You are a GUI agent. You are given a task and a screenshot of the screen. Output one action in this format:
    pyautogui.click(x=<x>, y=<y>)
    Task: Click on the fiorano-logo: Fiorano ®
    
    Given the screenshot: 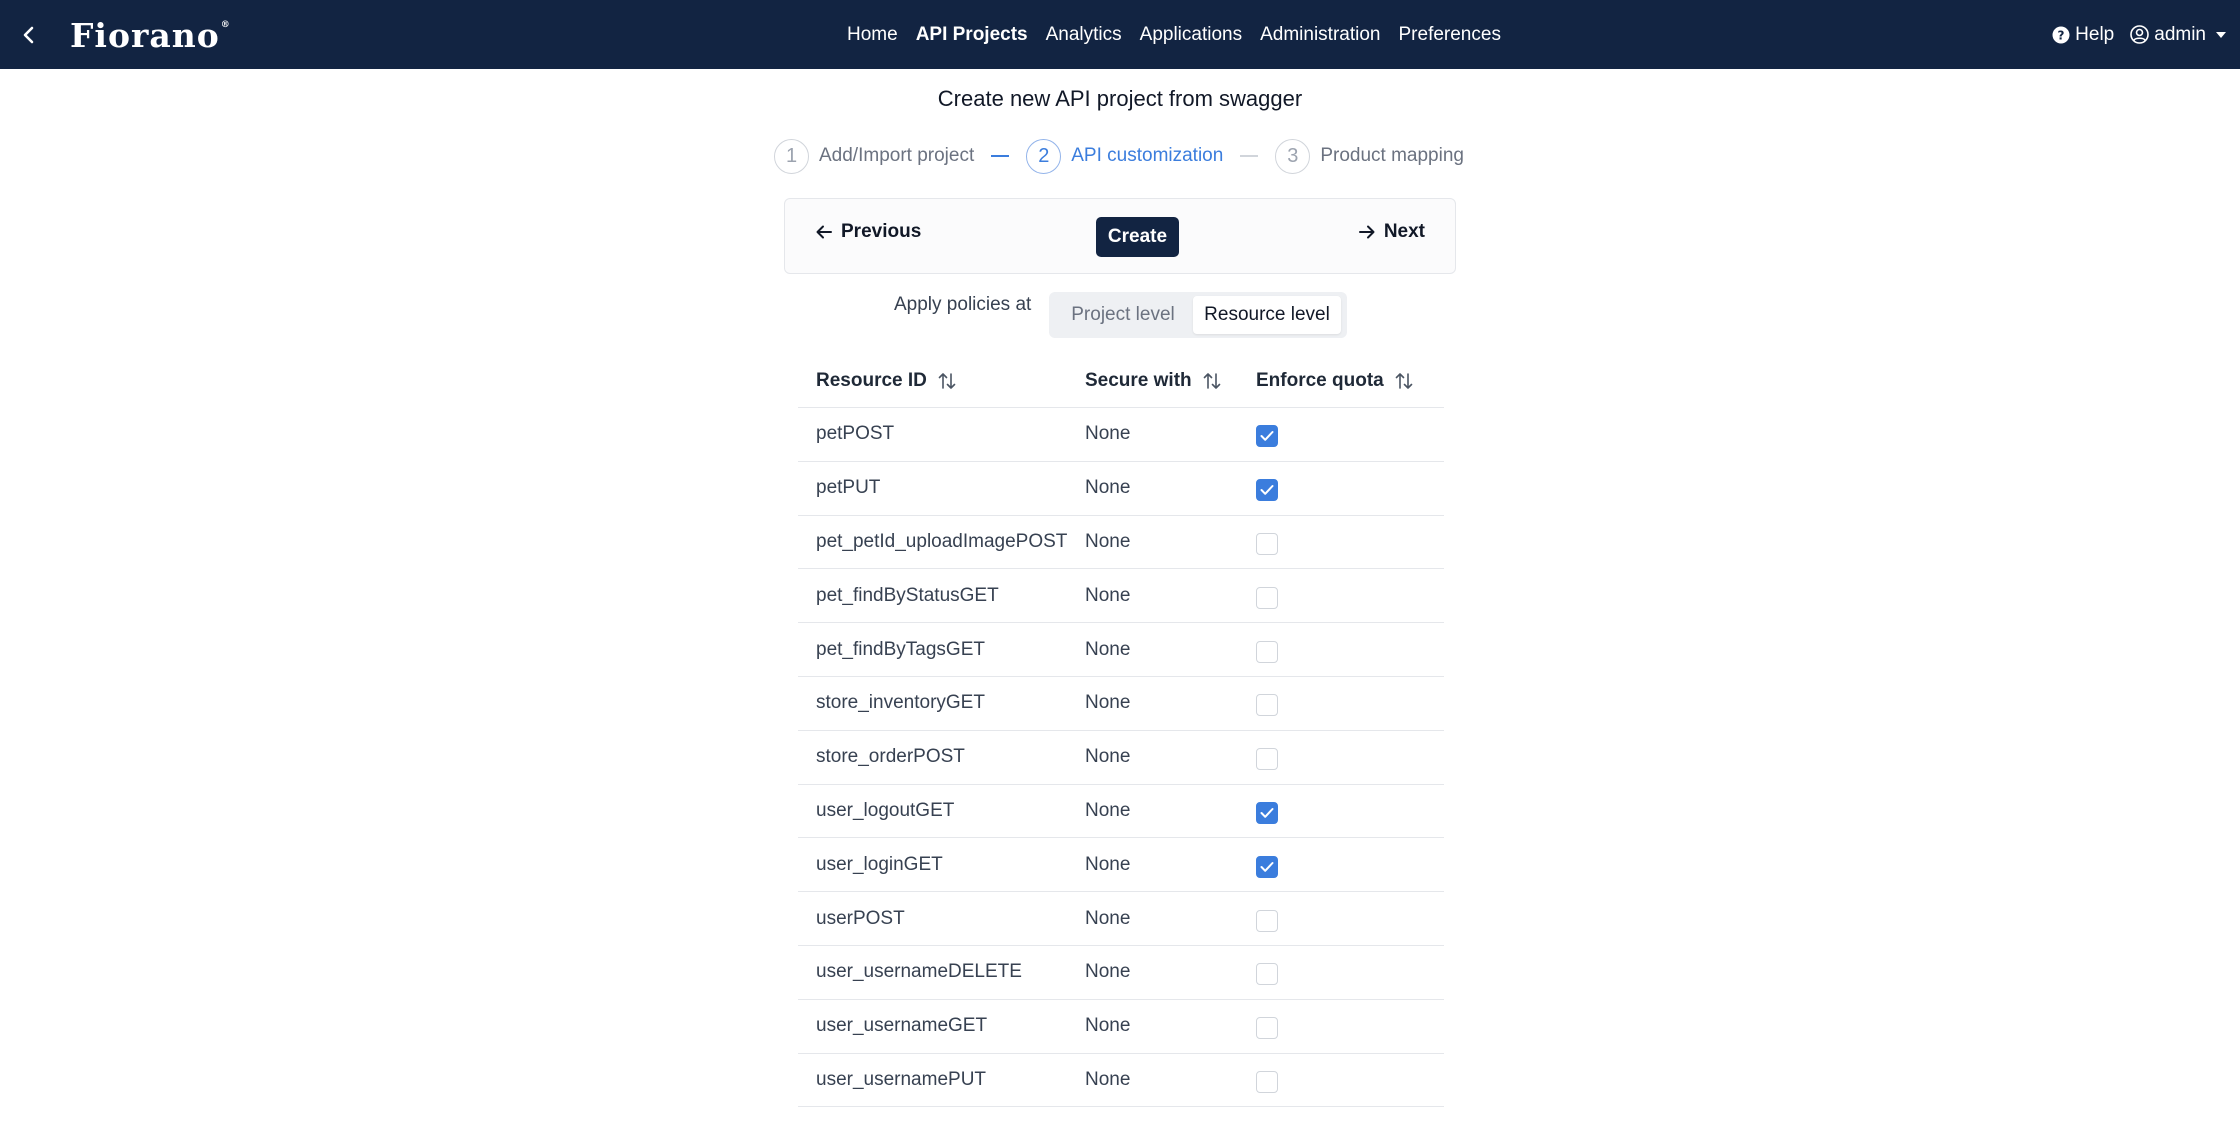 What is the action you would take?
    pyautogui.click(x=150, y=35)
    